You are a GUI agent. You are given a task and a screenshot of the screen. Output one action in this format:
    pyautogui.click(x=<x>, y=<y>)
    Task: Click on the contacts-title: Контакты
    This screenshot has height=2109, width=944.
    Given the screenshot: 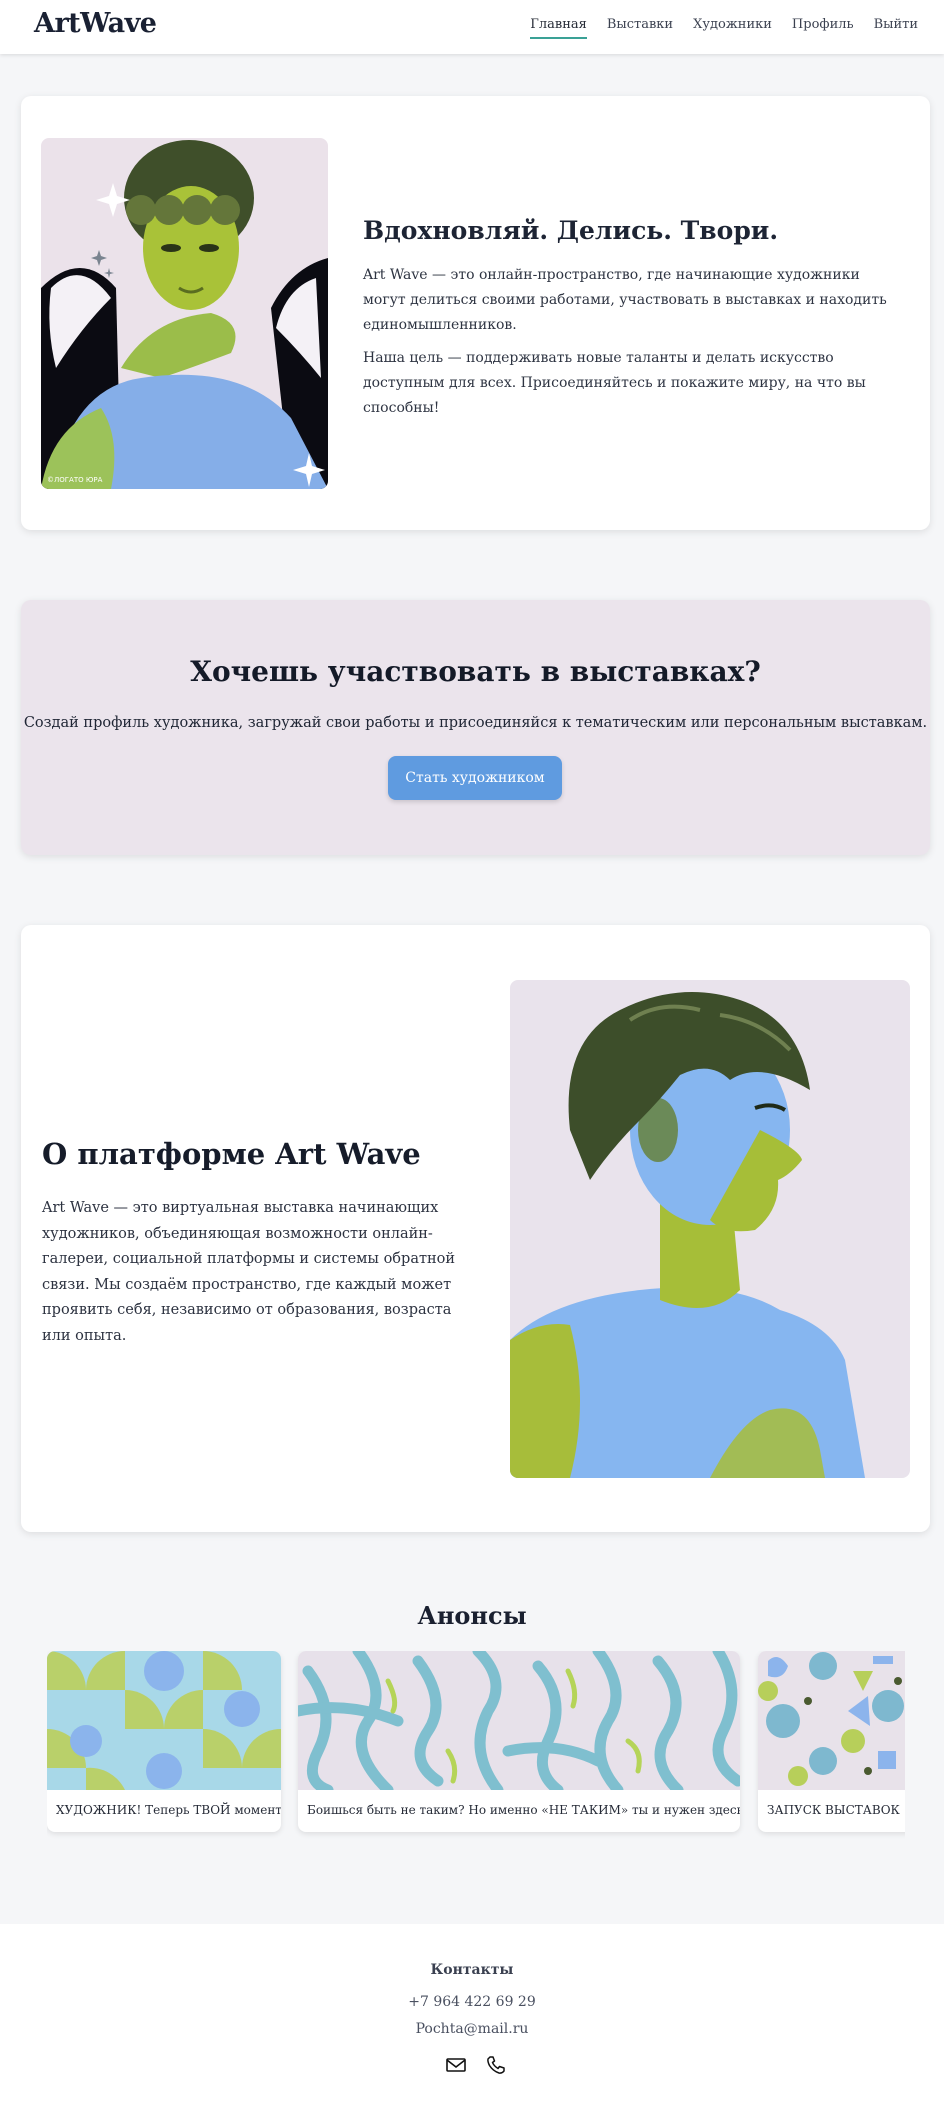 What is the action you would take?
    pyautogui.click(x=472, y=1970)
    